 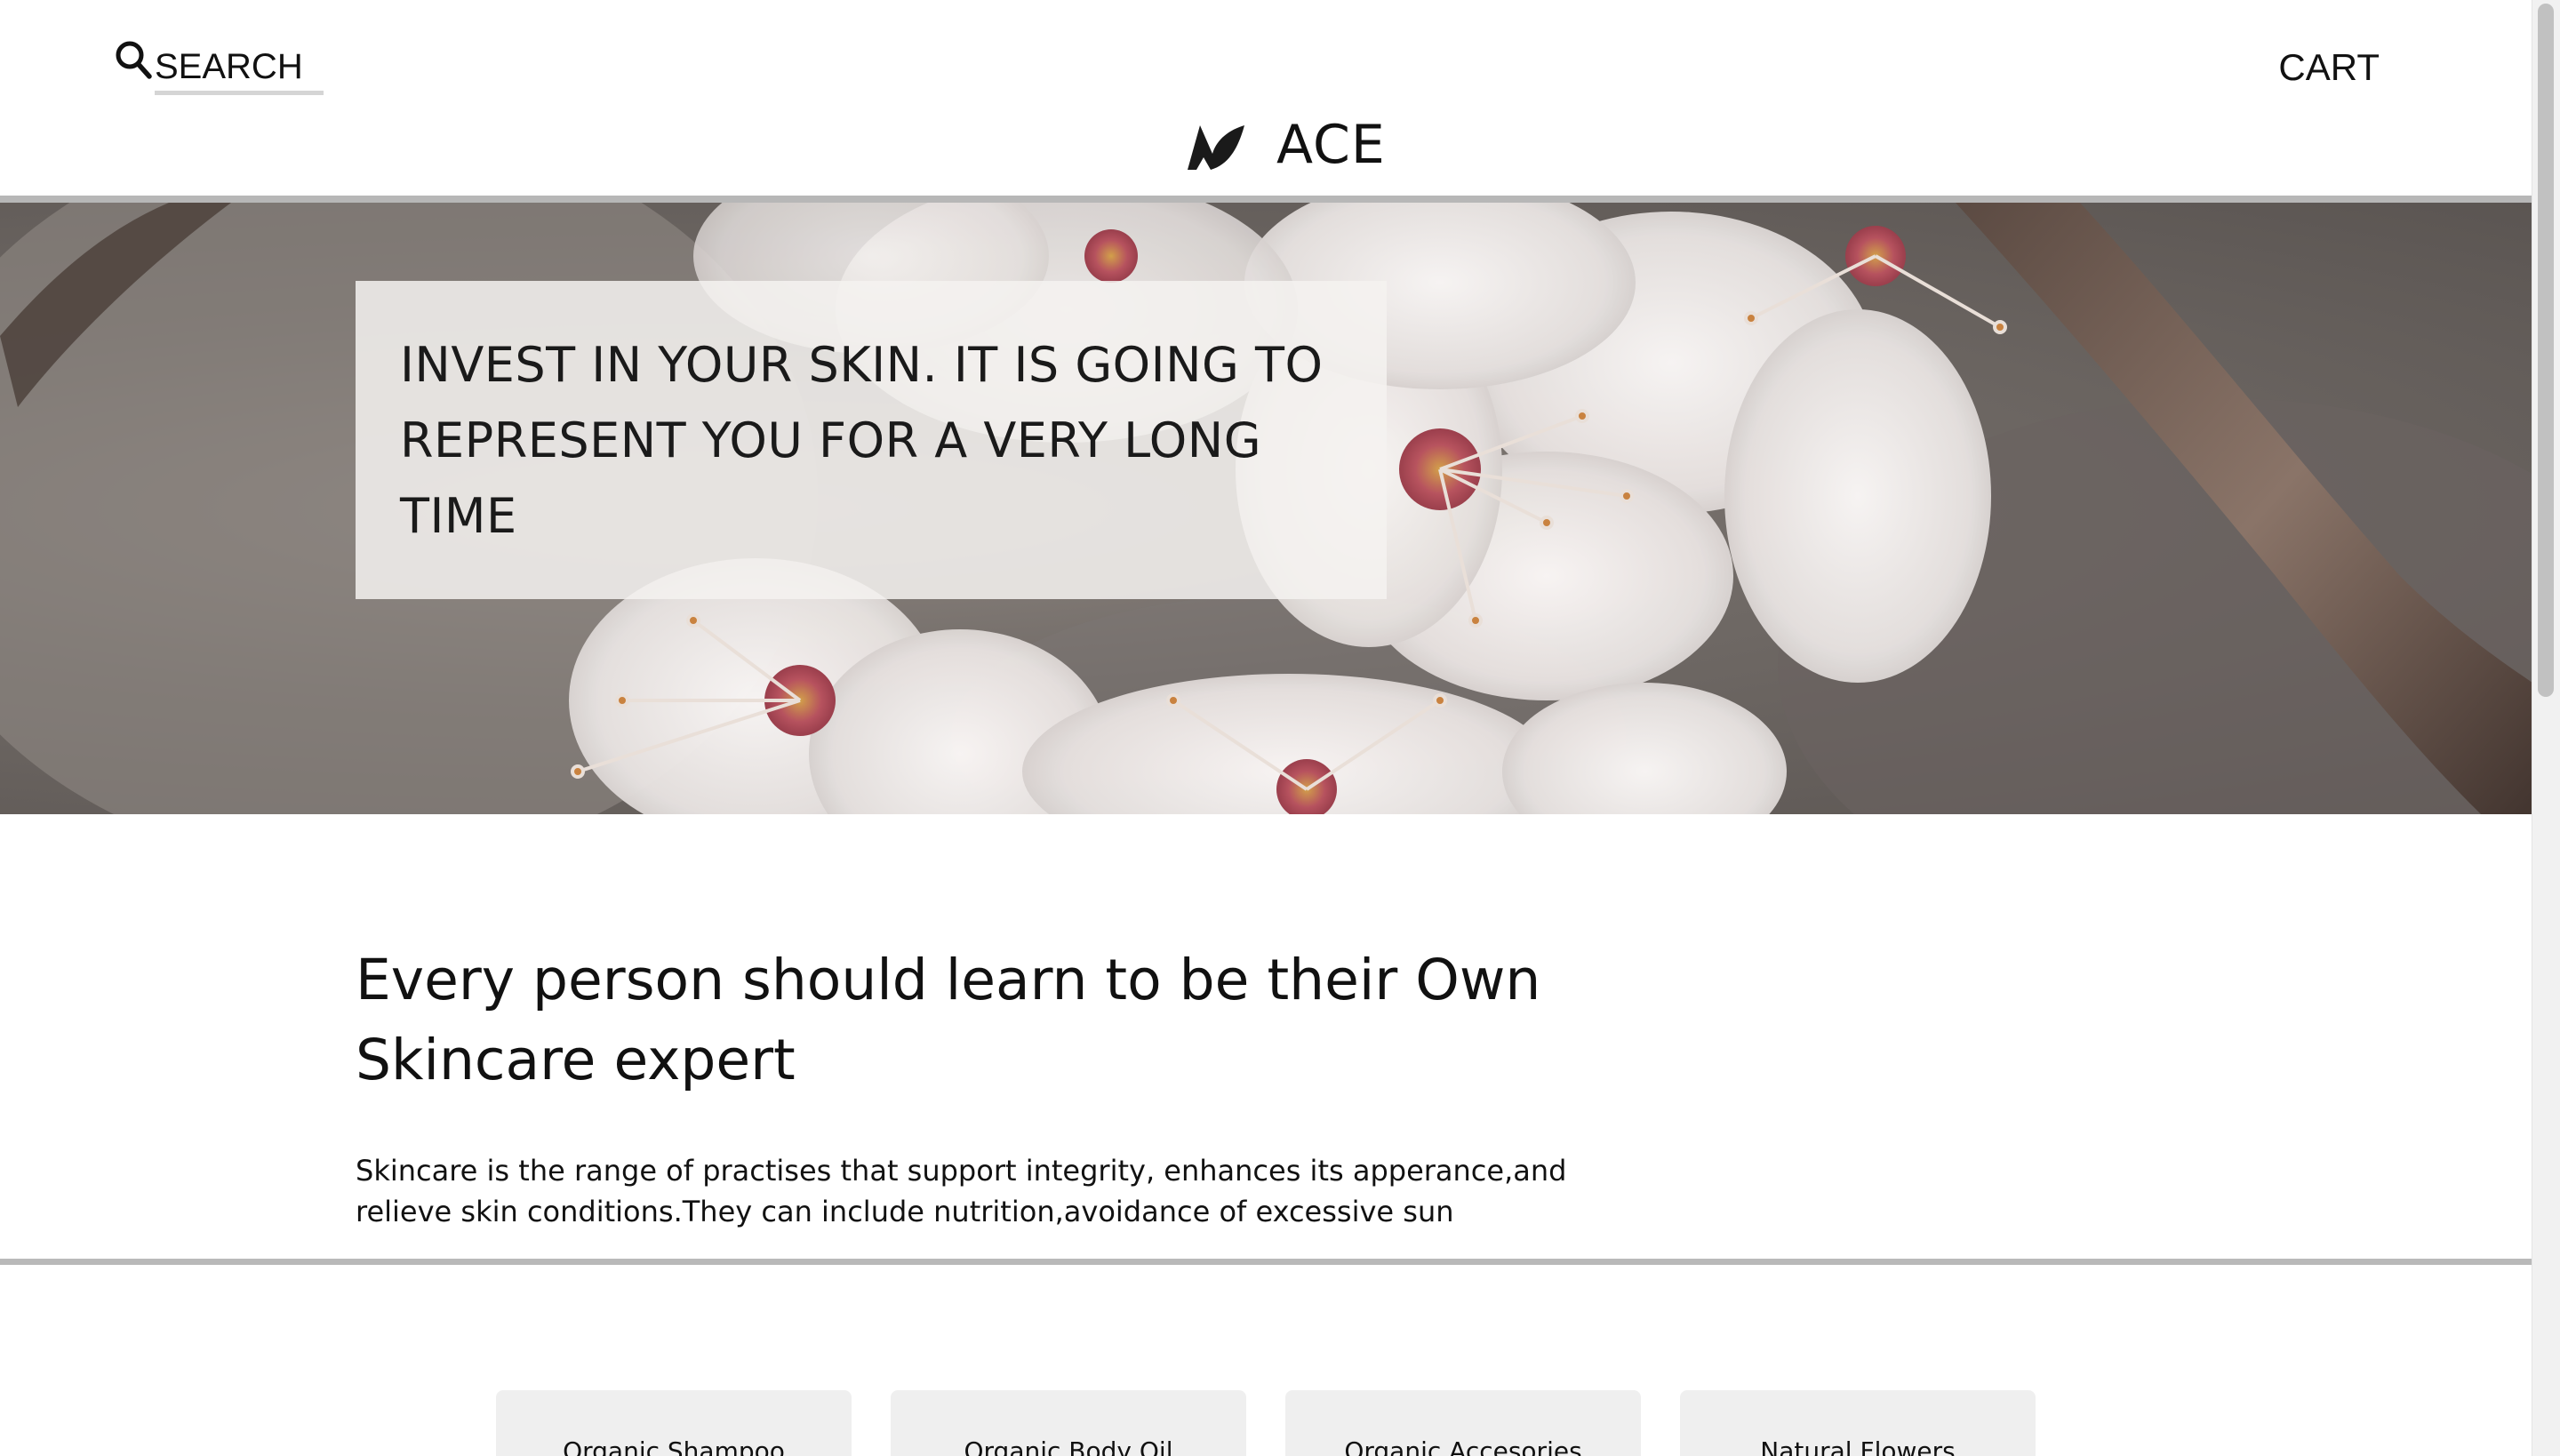 What do you see at coordinates (239, 66) in the screenshot?
I see `search-input` at bounding box center [239, 66].